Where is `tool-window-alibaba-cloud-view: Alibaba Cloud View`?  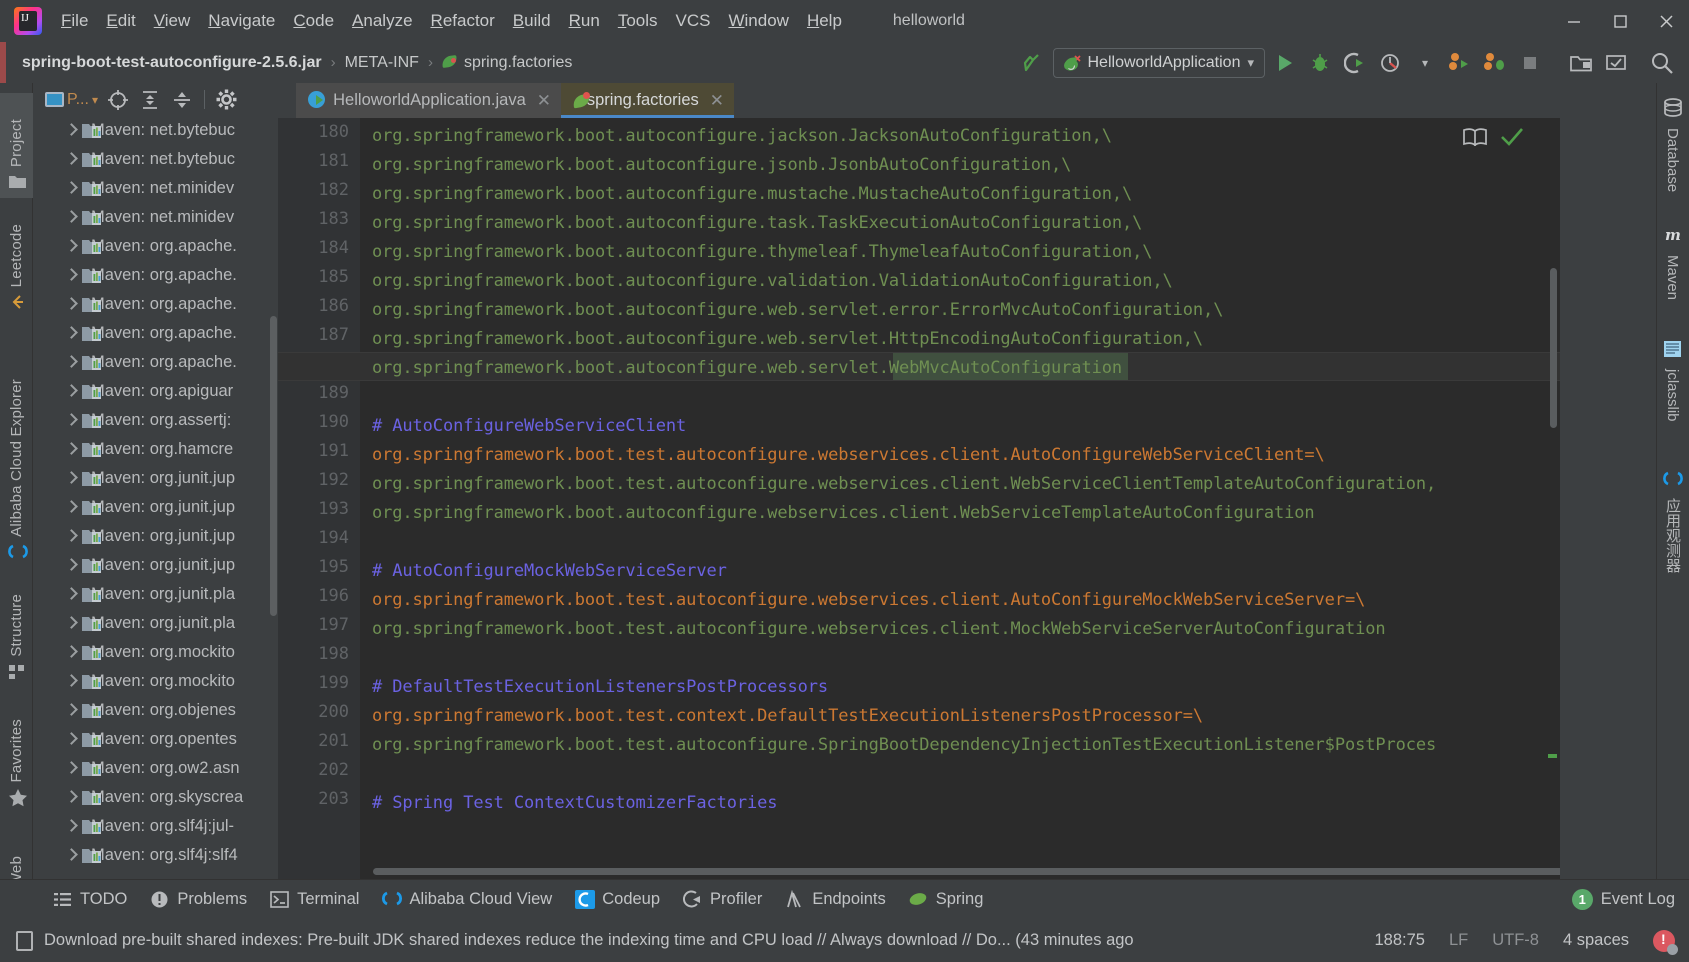 tool-window-alibaba-cloud-view: Alibaba Cloud View is located at coordinates (467, 899).